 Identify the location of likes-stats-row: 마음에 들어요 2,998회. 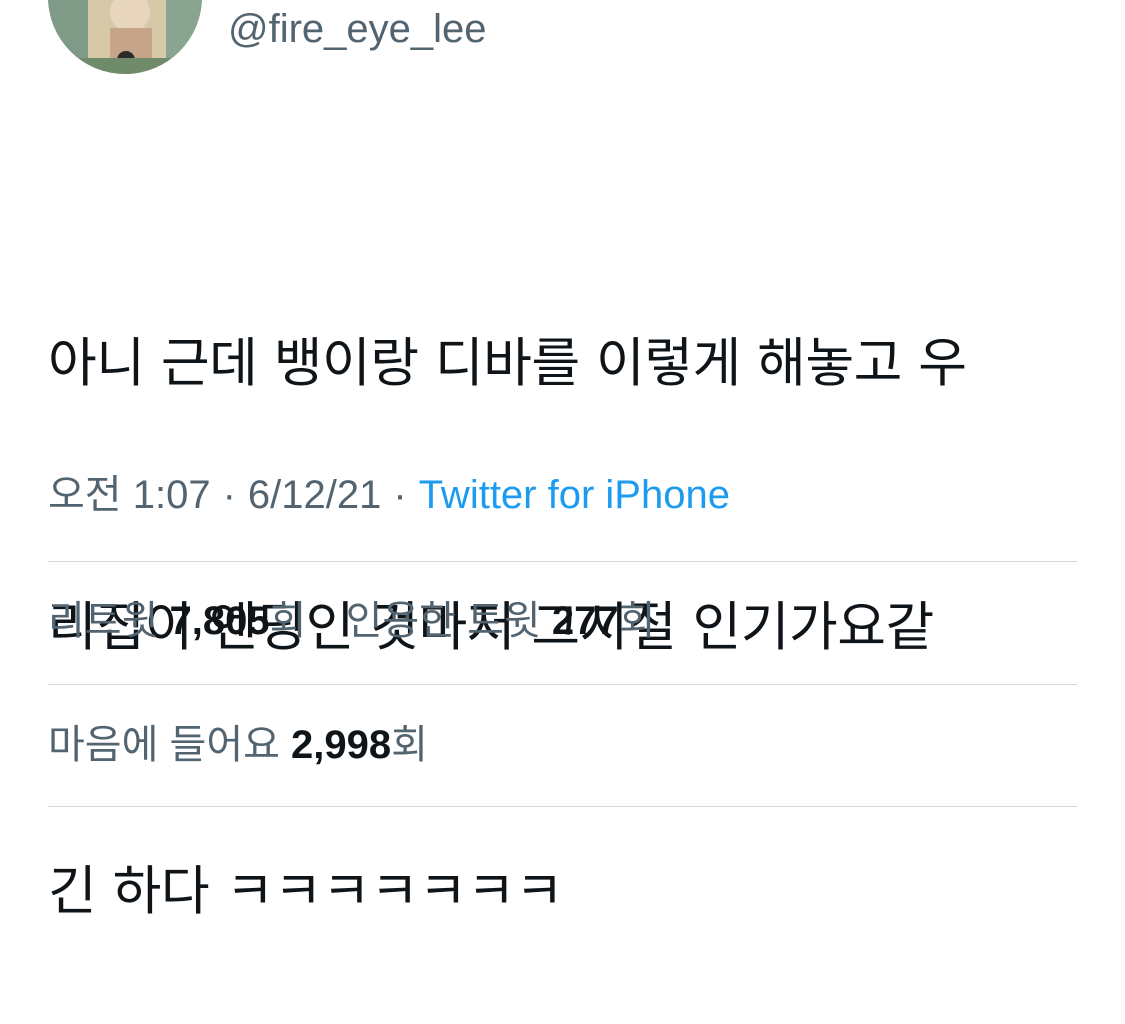
(252, 745).